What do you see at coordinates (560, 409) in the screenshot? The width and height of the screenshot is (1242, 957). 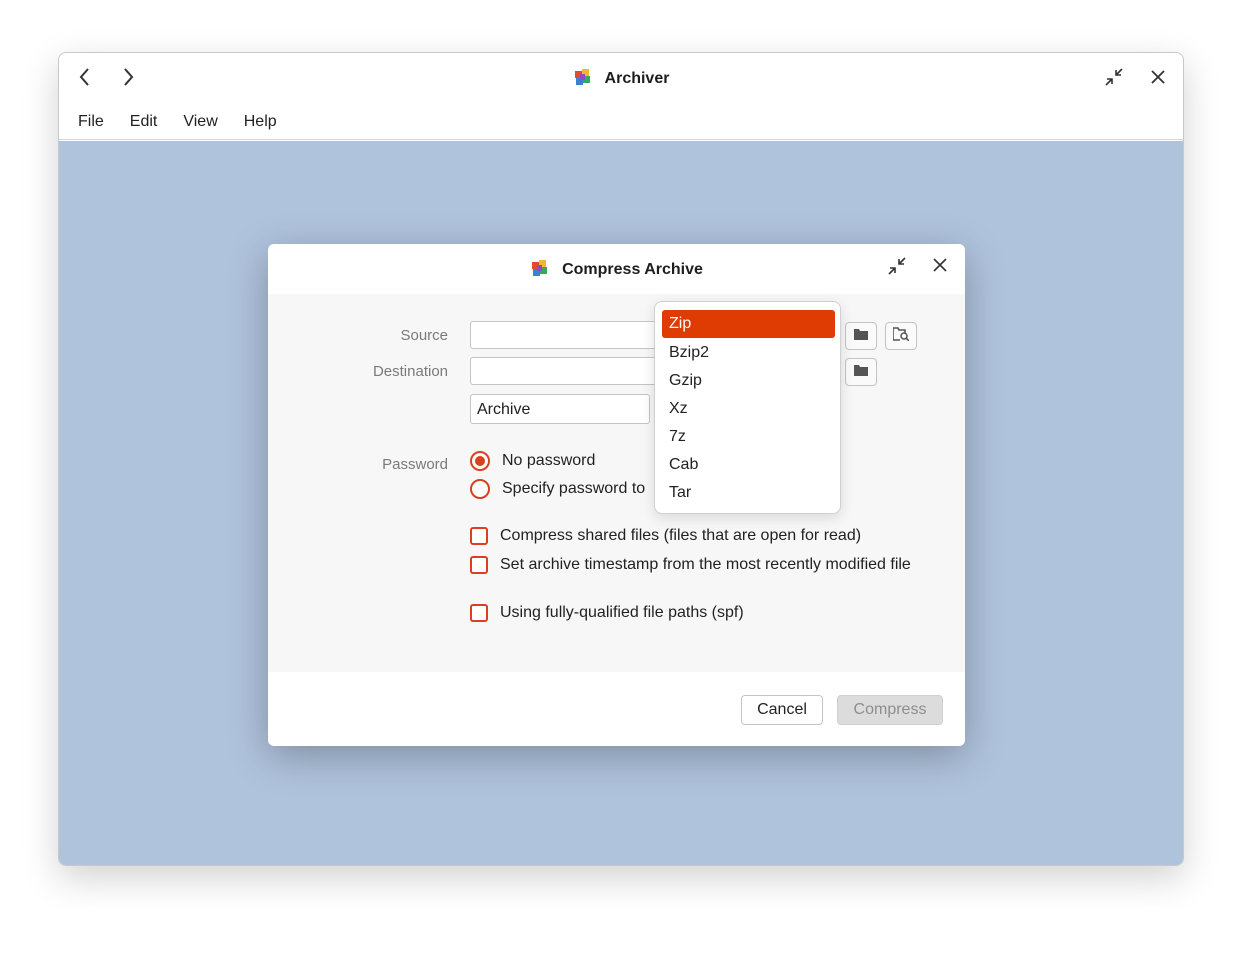 I see `archive-name-input: Archive` at bounding box center [560, 409].